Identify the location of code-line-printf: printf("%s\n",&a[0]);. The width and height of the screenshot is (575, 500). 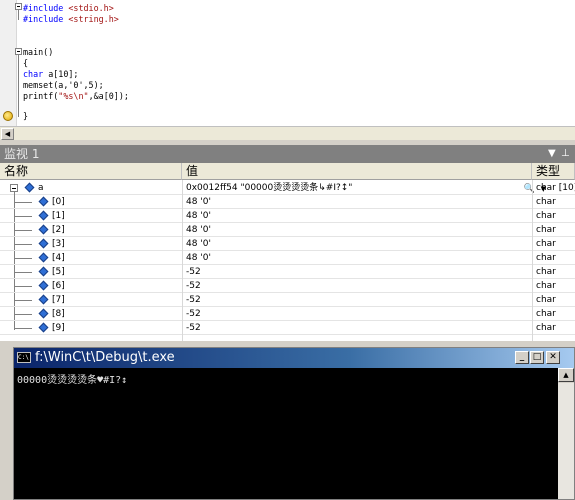
(76, 96).